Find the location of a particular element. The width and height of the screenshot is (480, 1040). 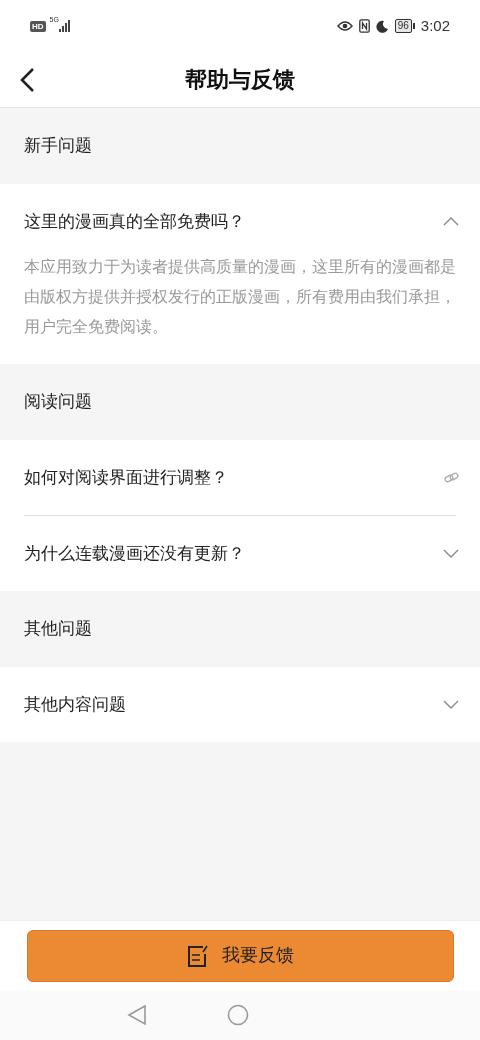

moon-icon is located at coordinates (382, 26).